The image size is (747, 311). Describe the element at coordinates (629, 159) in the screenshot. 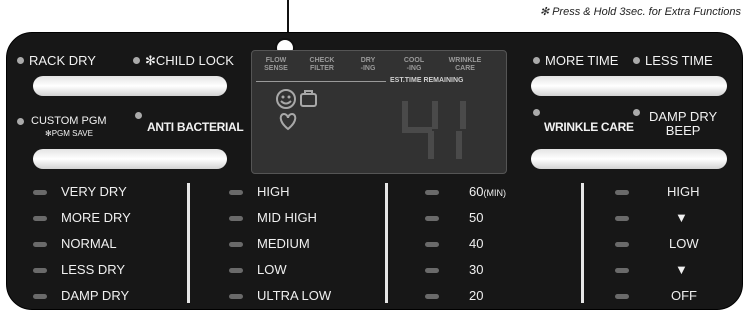

I see `wrinkle-care-button` at that location.